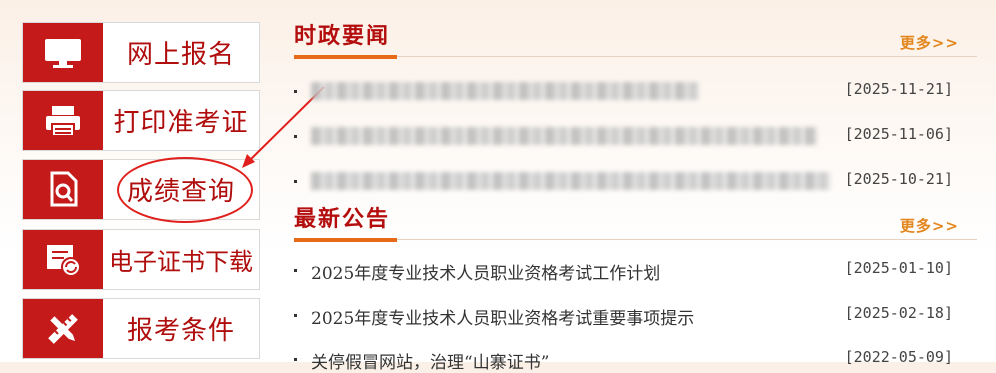 The width and height of the screenshot is (996, 373). What do you see at coordinates (342, 219) in the screenshot?
I see `notices-section-title: 最新公告` at bounding box center [342, 219].